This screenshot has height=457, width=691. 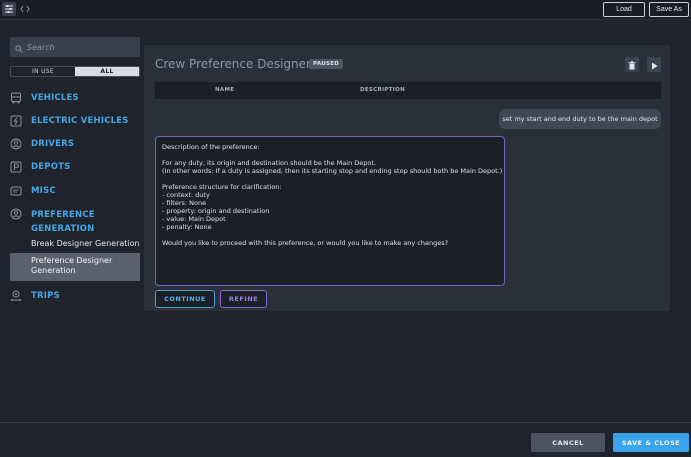 I want to click on search-input, so click(x=77, y=47).